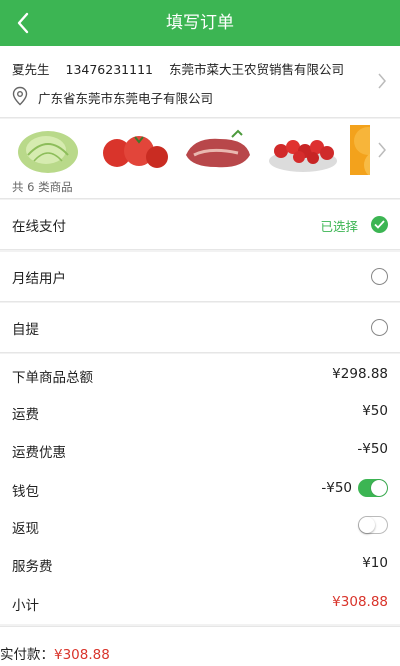 Image resolution: width=400 pixels, height=666 pixels. Describe the element at coordinates (256, 69) in the screenshot. I see `recipient-company: 东莞市菜大王农贸销售有限公司` at that location.